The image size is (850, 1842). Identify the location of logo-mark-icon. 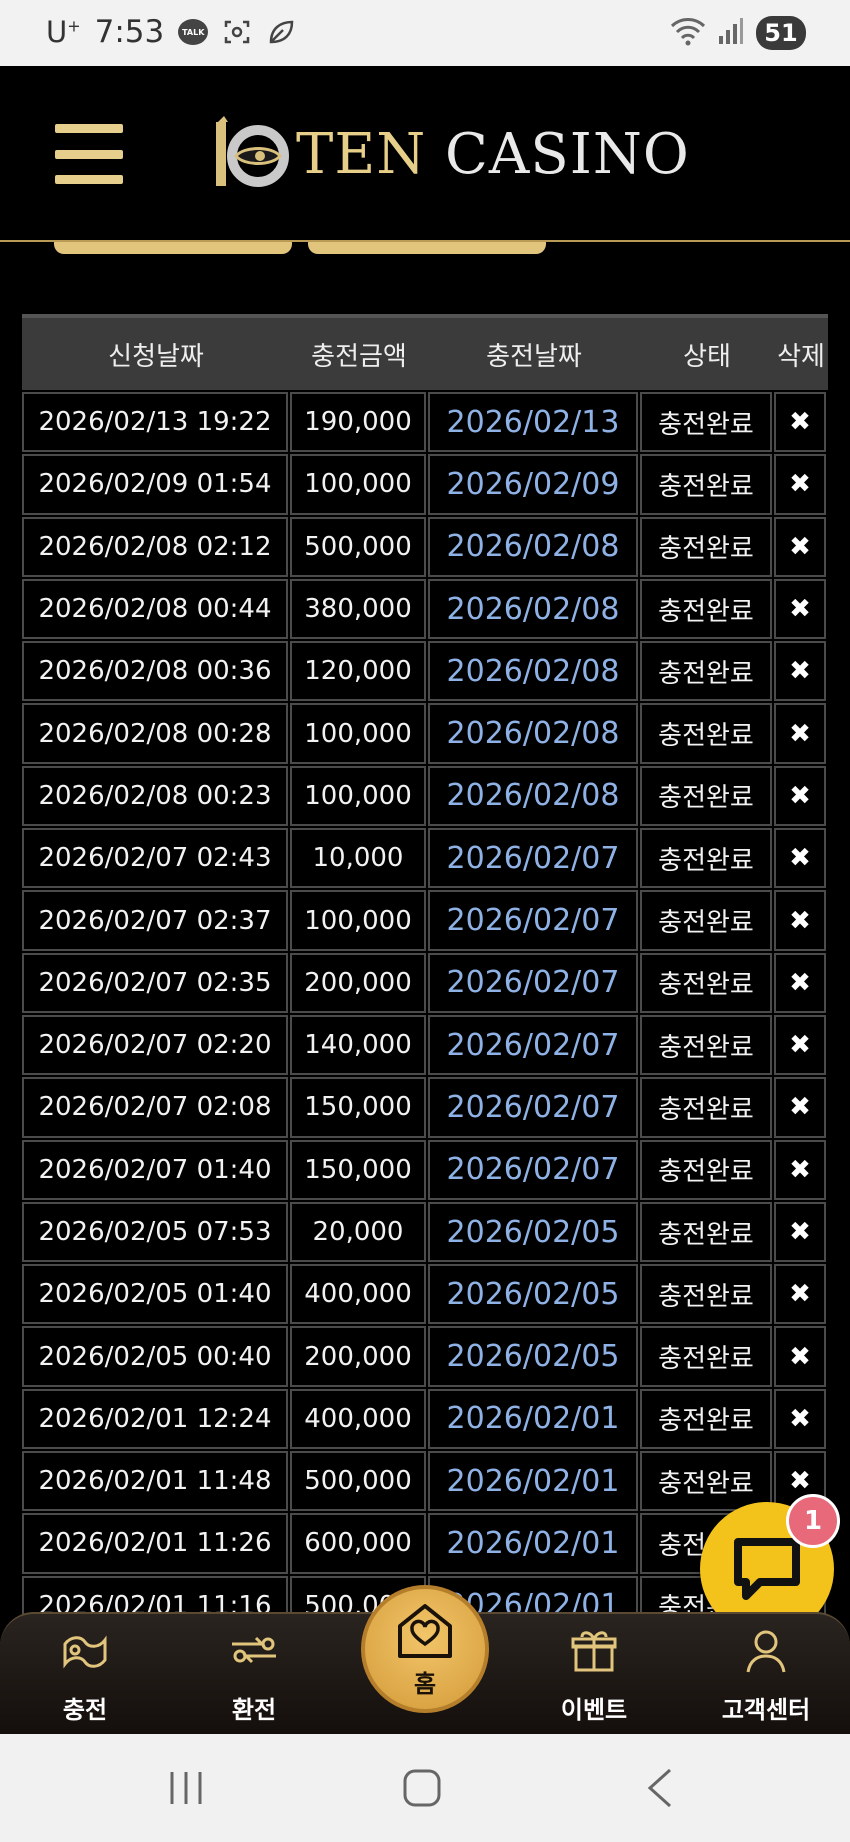
(252, 151).